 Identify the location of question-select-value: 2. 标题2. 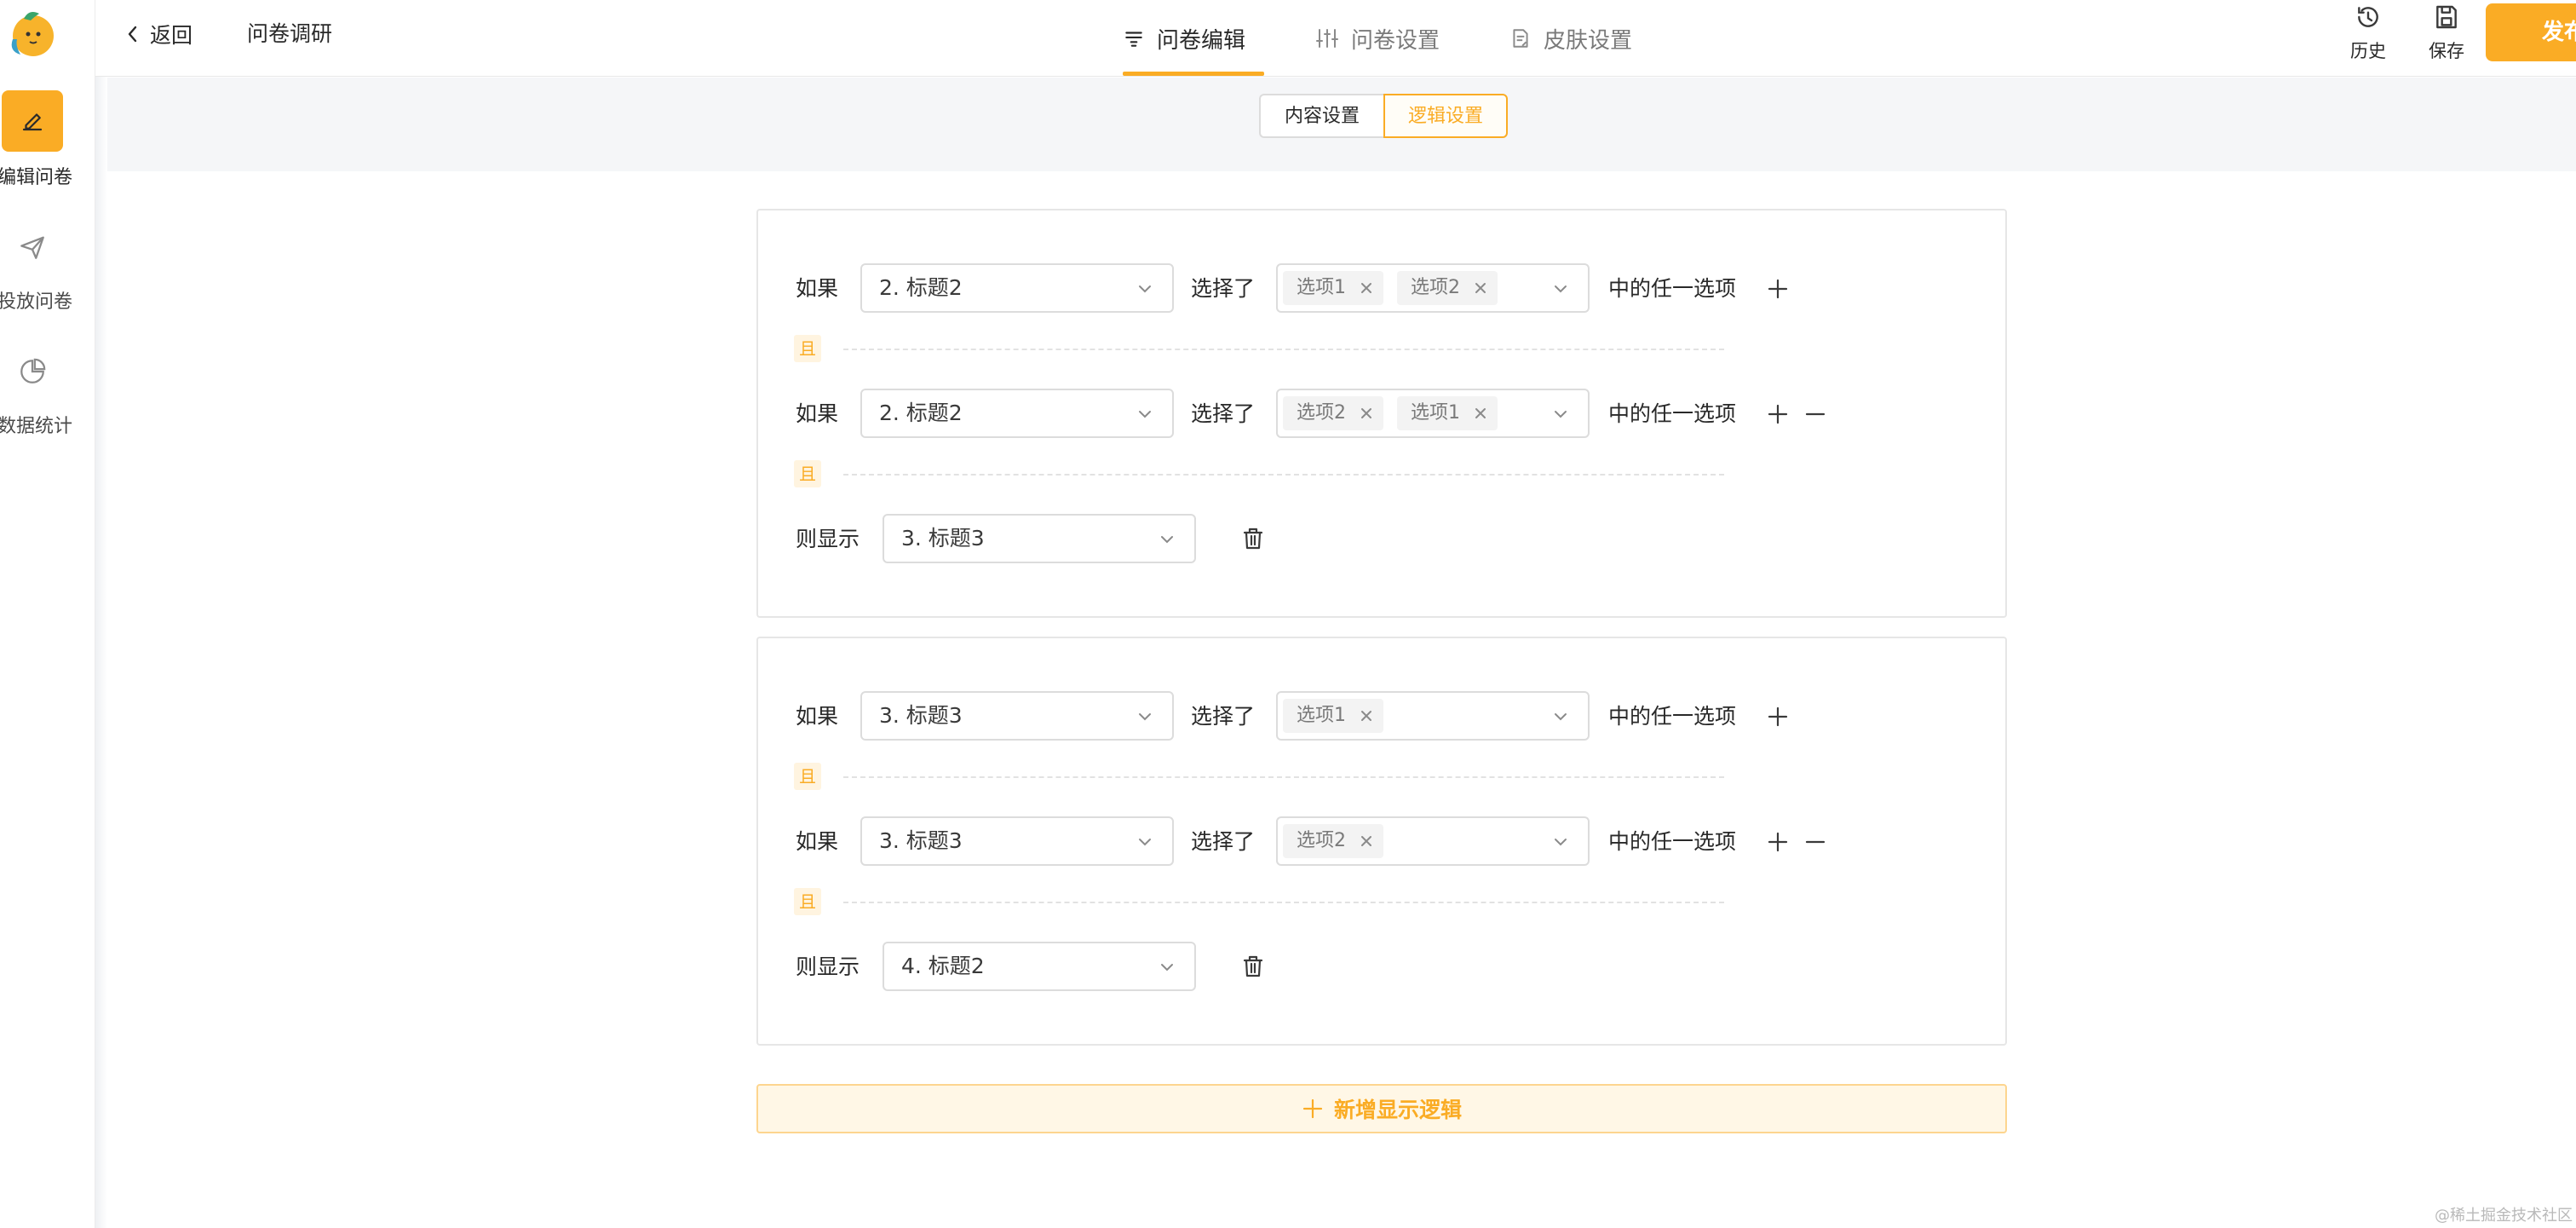
(921, 413).